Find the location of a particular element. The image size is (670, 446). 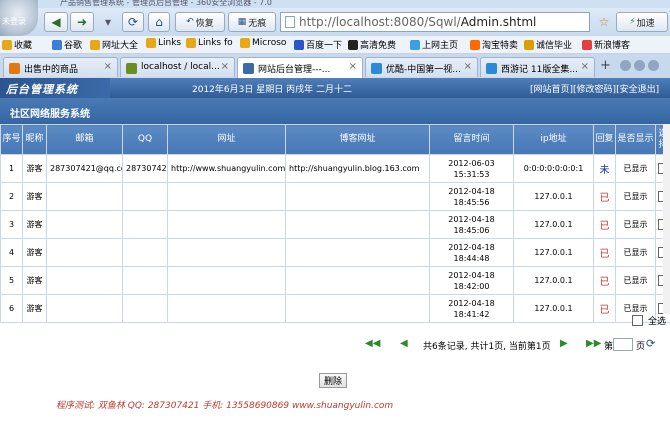

tab-scroll-right-button is located at coordinates (639, 65).